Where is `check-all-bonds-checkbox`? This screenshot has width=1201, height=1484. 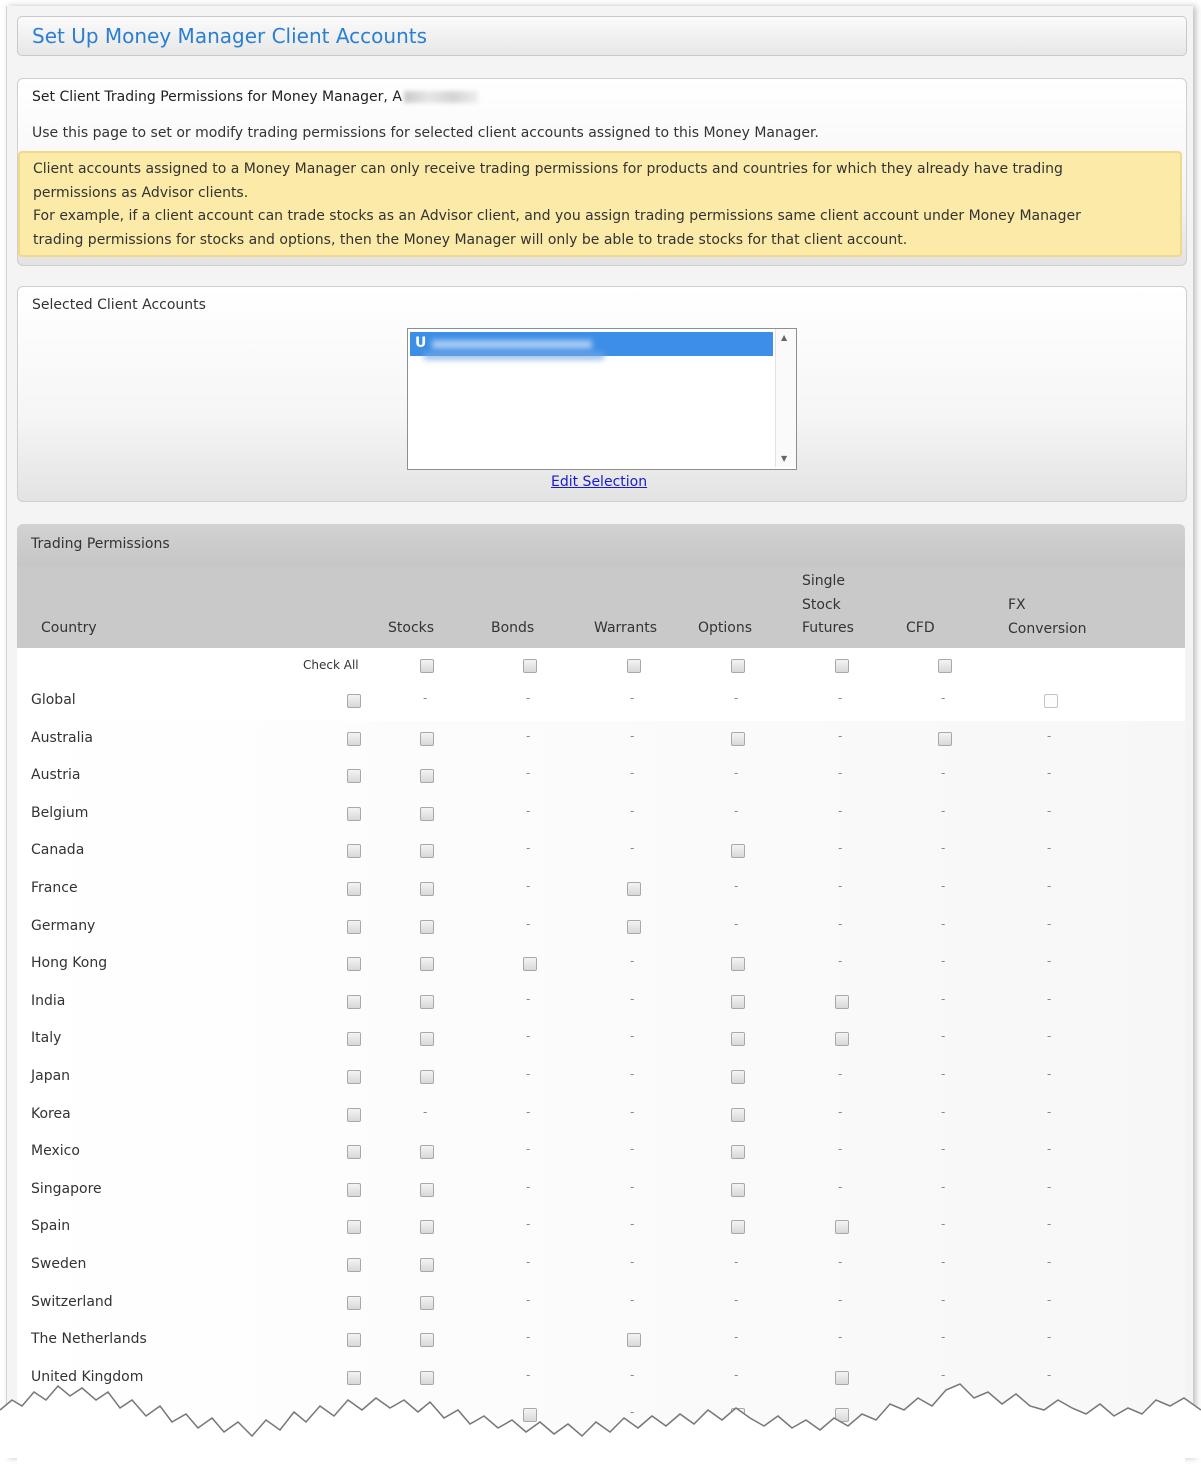 check-all-bonds-checkbox is located at coordinates (530, 666).